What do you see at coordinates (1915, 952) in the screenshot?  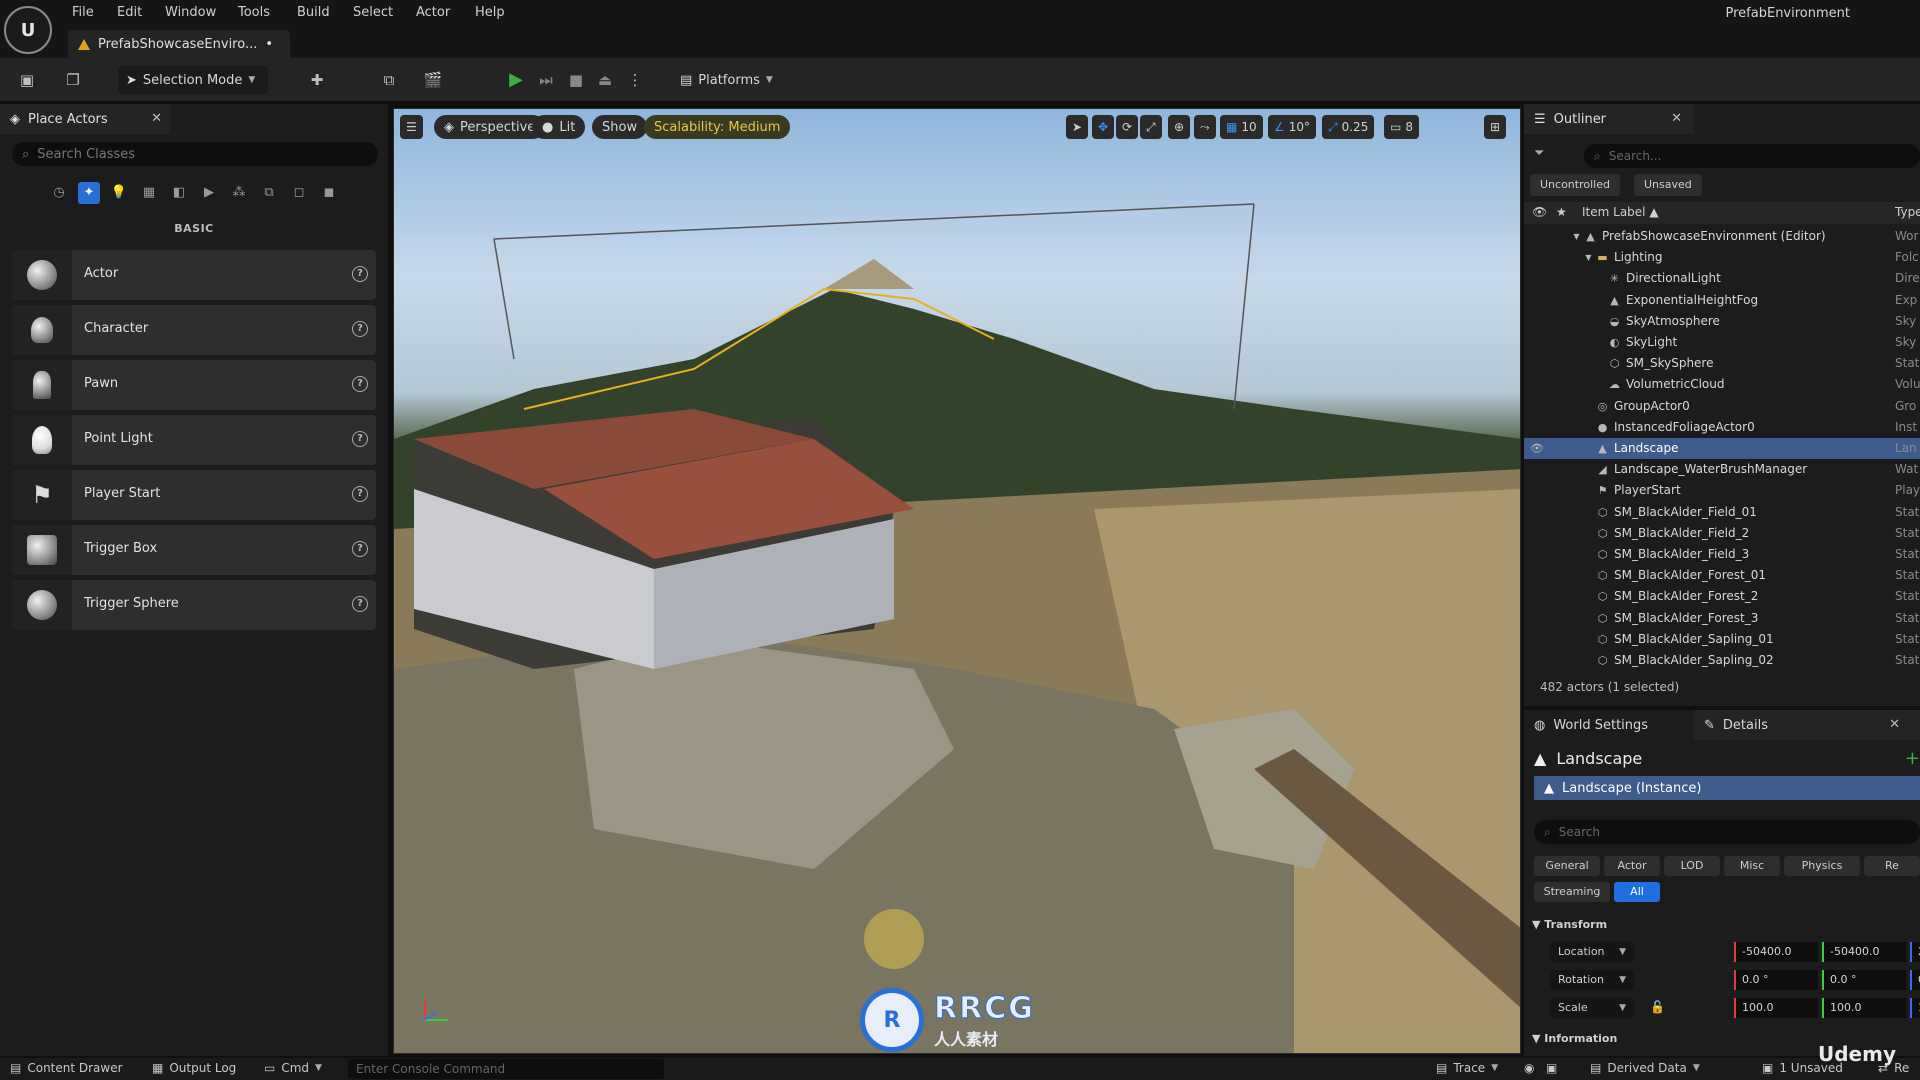 I see `location-z-field: 25` at bounding box center [1915, 952].